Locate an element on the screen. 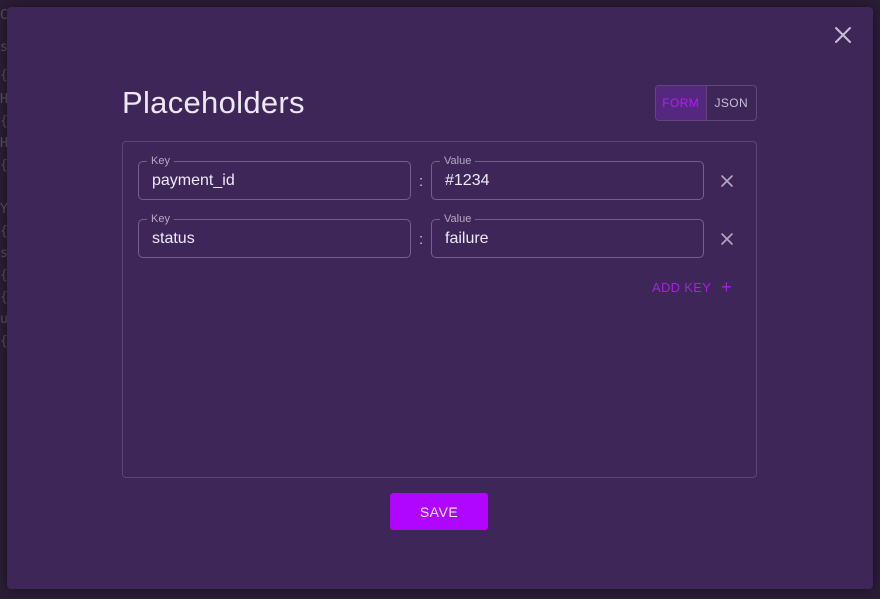 This screenshot has height=599, width=880. toggle-json: JSON is located at coordinates (732, 103).